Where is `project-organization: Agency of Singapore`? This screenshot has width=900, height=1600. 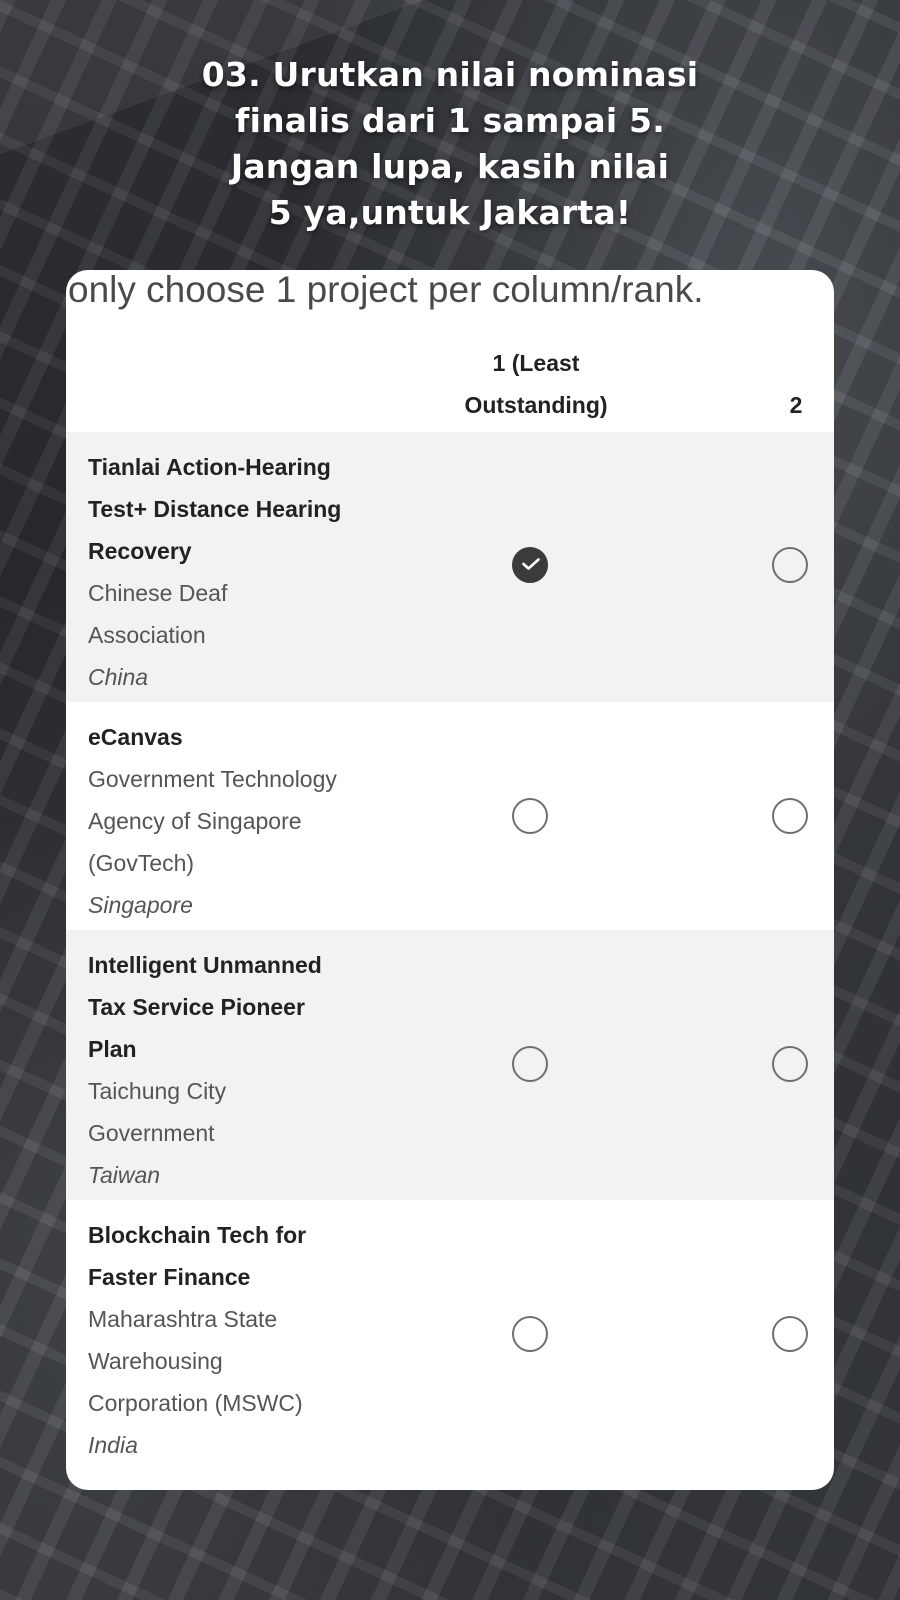 project-organization: Agency of Singapore is located at coordinates (195, 821).